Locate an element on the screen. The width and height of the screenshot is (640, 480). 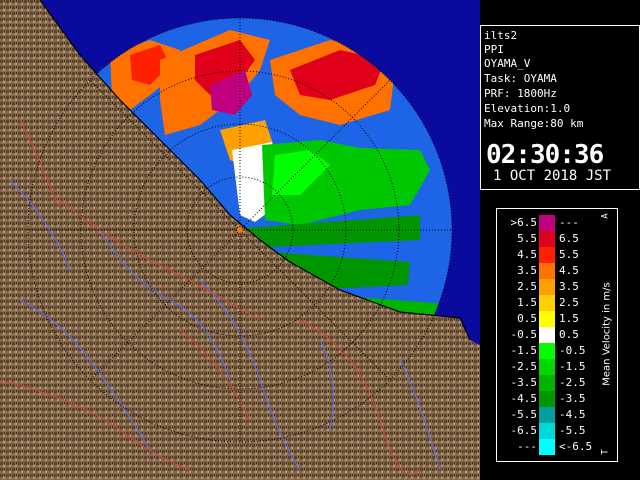
legend-high-label: -3.5 is located at coordinates (572, 398).